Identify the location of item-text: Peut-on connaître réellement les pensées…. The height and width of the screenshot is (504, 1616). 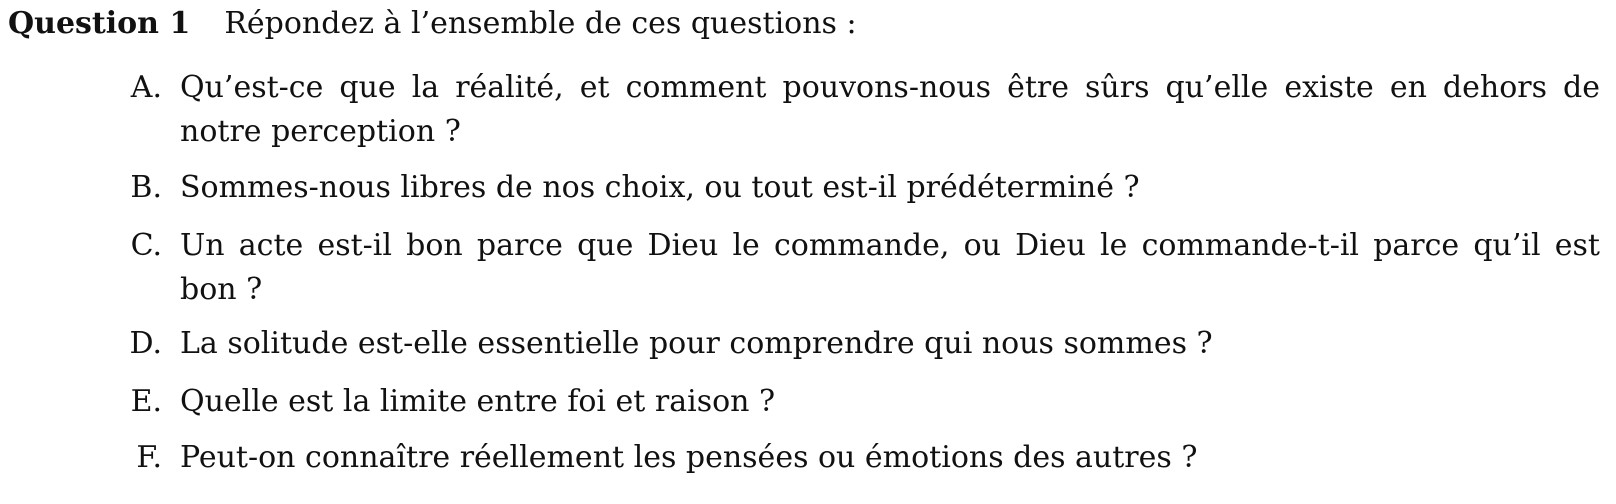
(890, 458).